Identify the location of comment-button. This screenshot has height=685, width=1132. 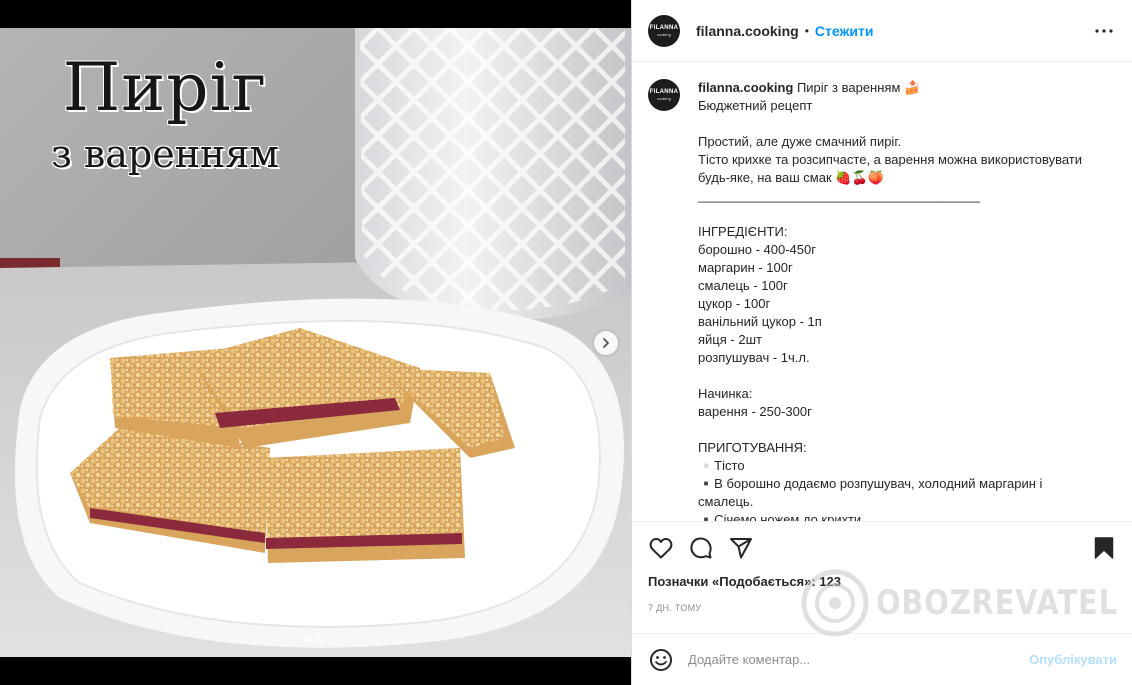
(701, 548).